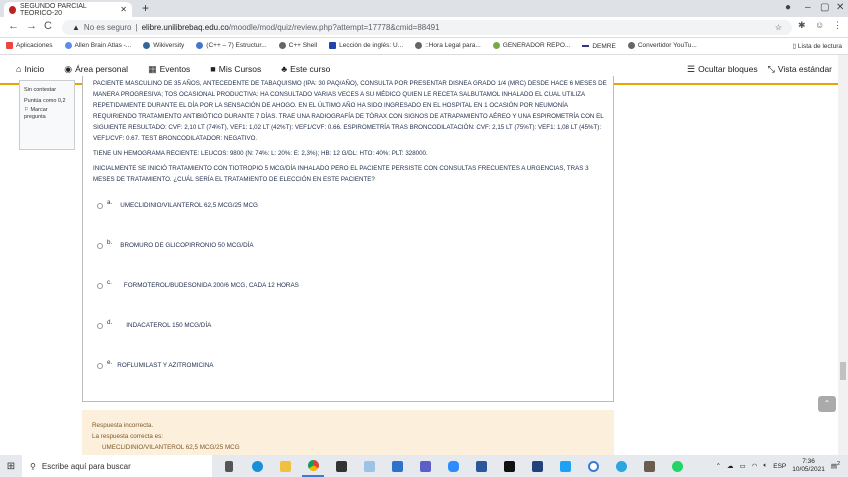  I want to click on option-e: e. ROFLUMILAST Y AZITROMICINA, so click(155, 364).